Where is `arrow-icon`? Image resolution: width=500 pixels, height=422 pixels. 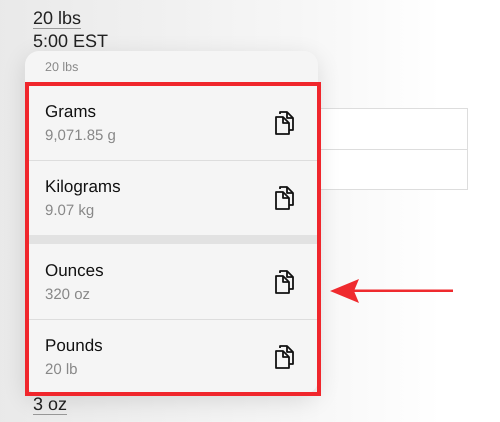
arrow-icon is located at coordinates (391, 291).